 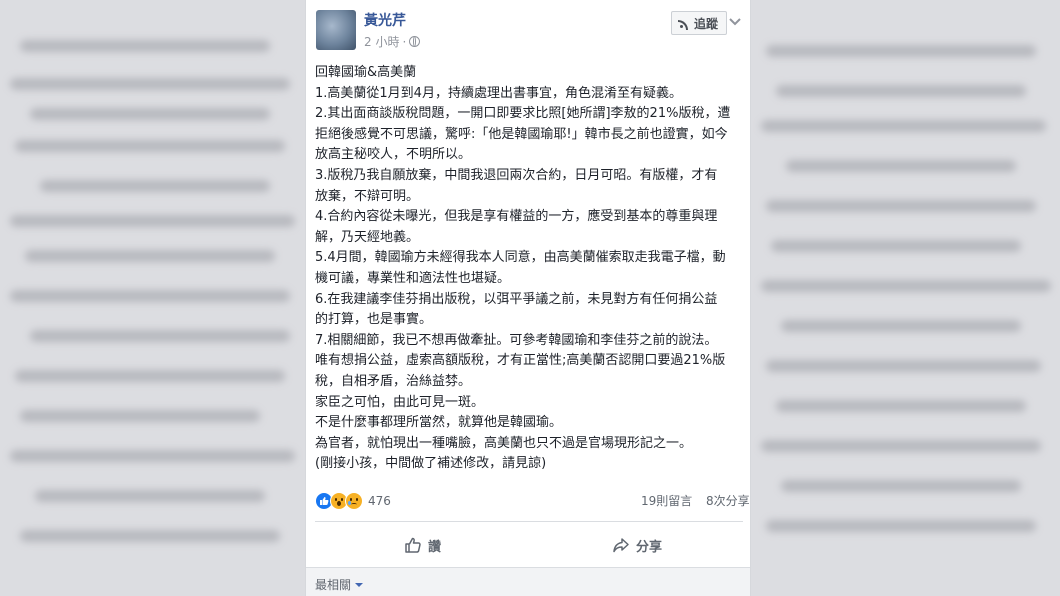 What do you see at coordinates (516, 217) in the screenshot?
I see `post-line: 4.合約內容從未曝光，但我是享有權益的一方，應受到基本的尊重與理` at bounding box center [516, 217].